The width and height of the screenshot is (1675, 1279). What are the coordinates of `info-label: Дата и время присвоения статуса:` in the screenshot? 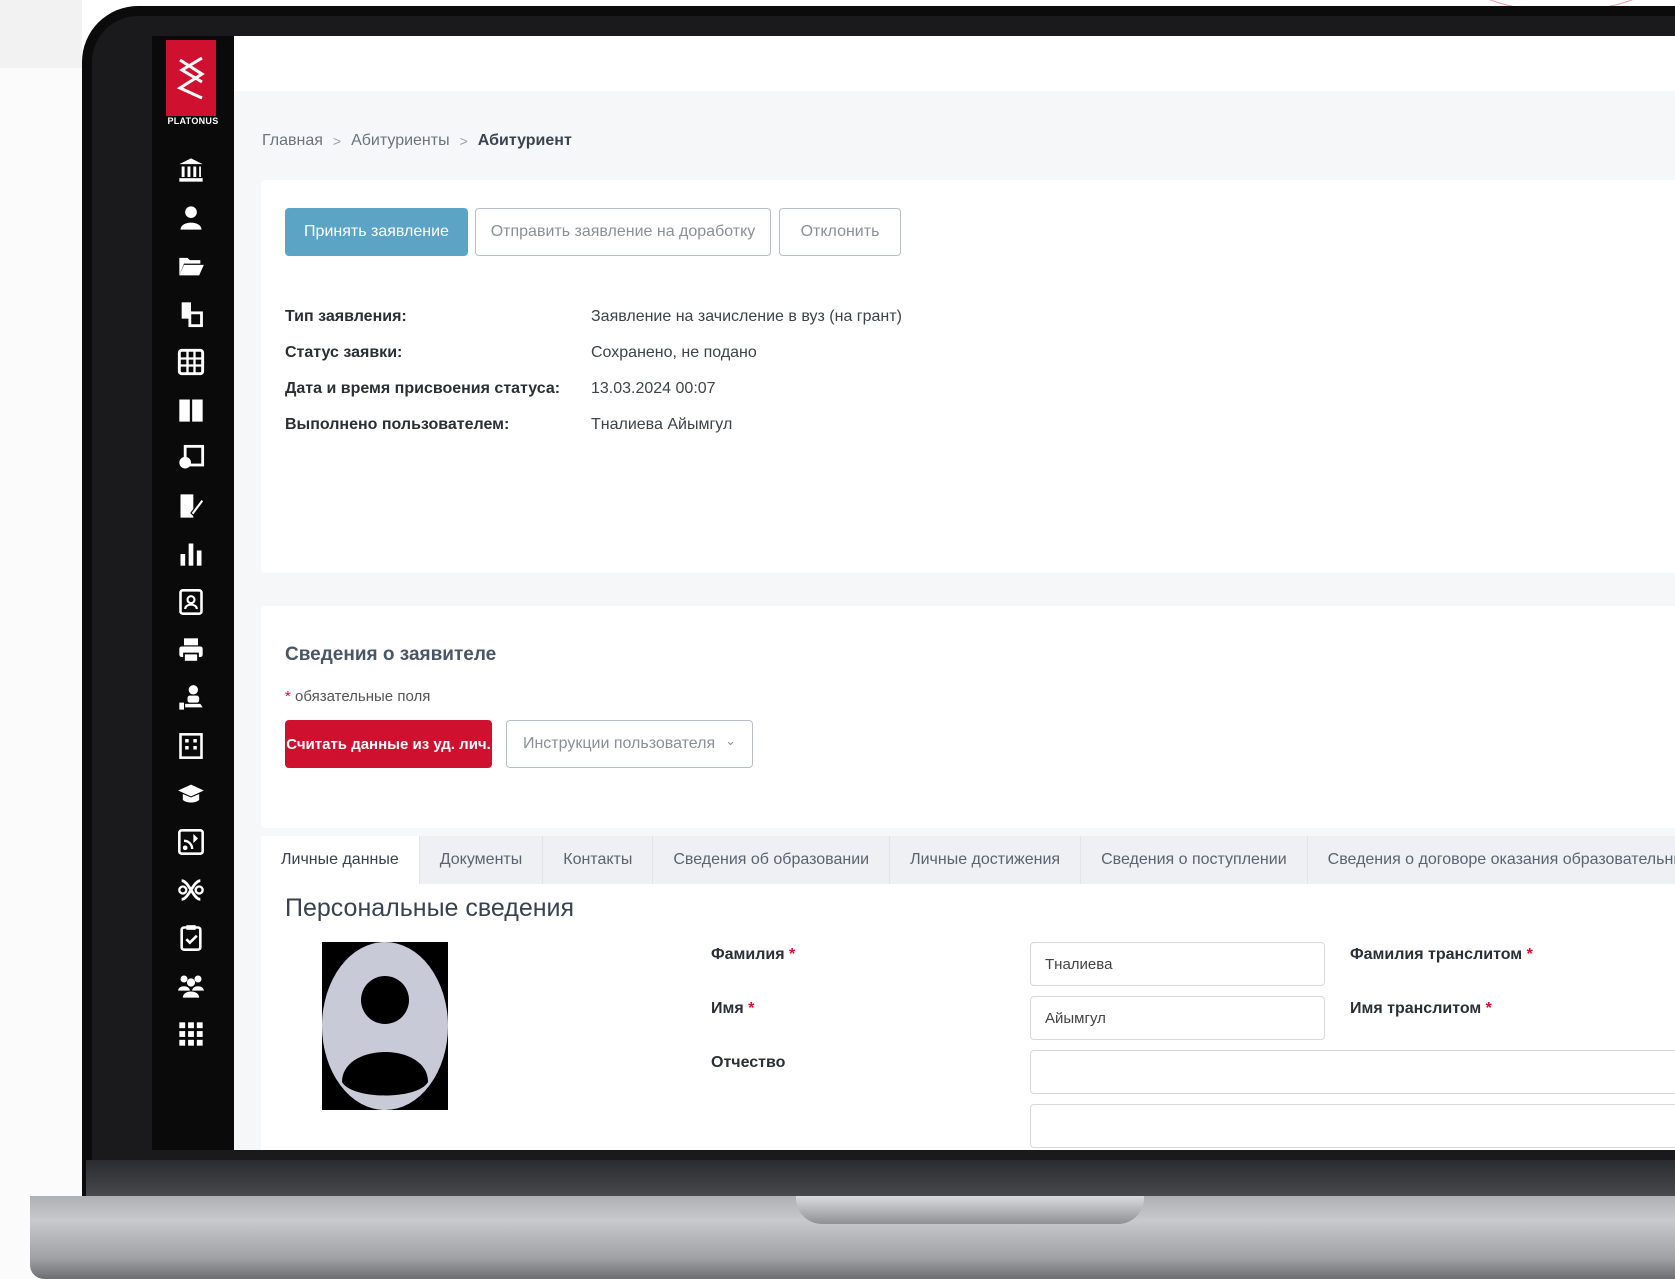 It's located at (423, 388).